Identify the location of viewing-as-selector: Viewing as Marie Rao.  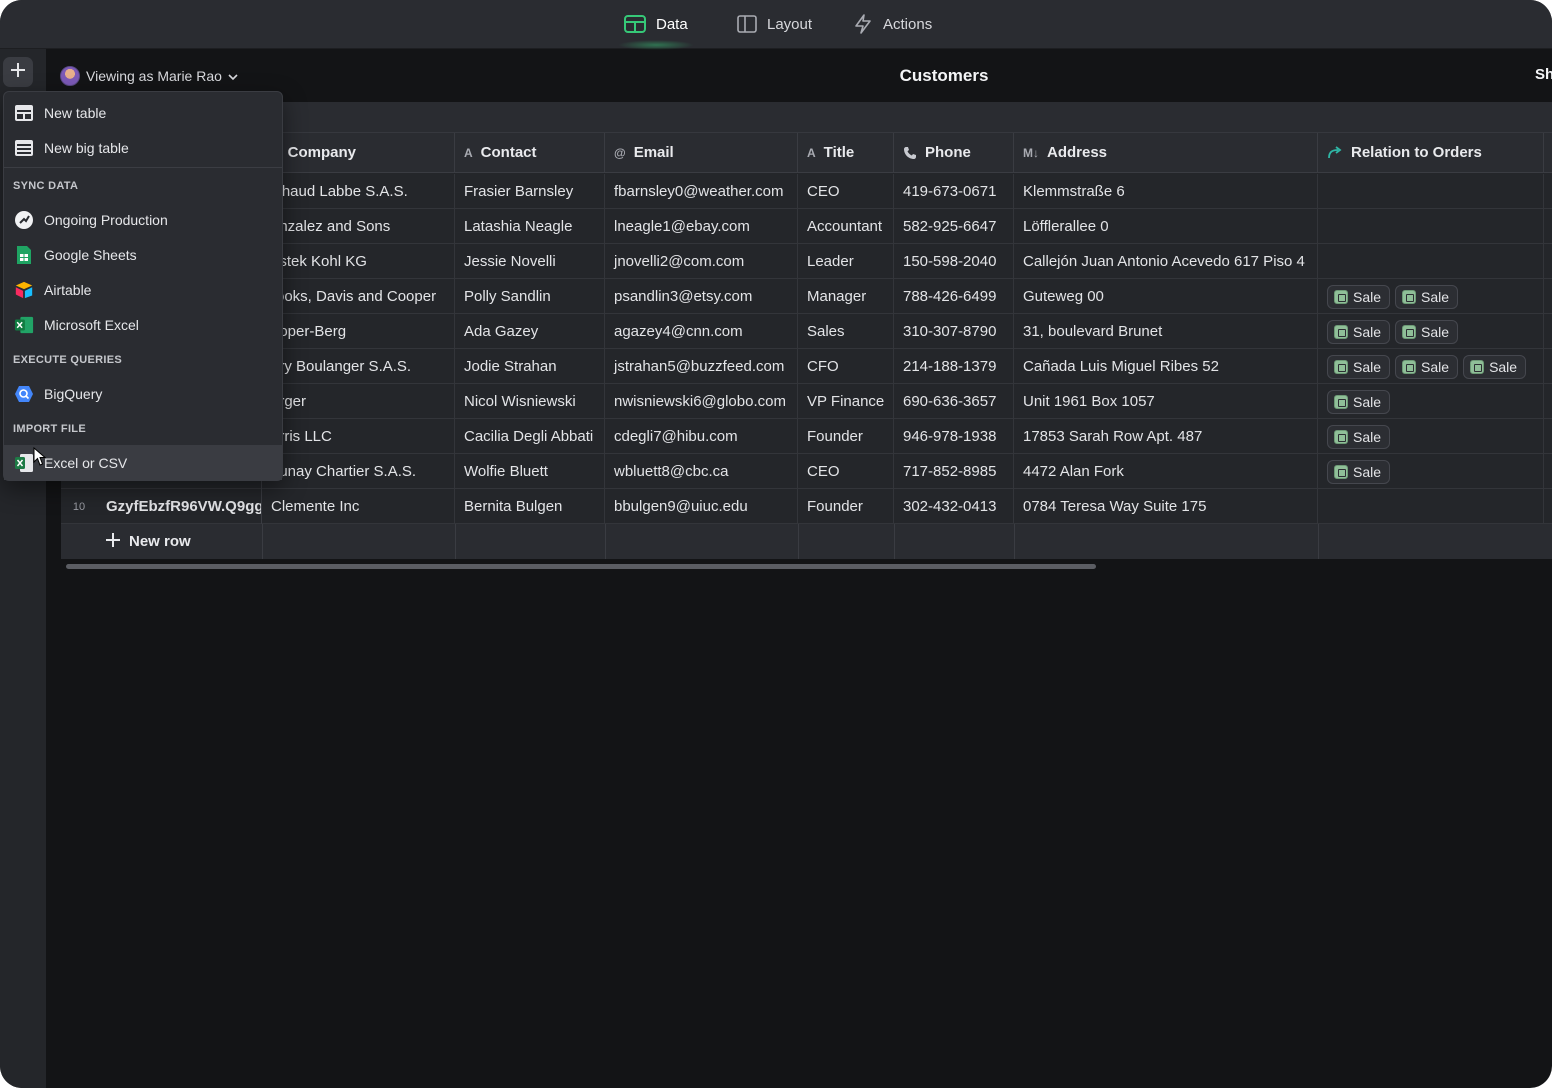
(149, 76).